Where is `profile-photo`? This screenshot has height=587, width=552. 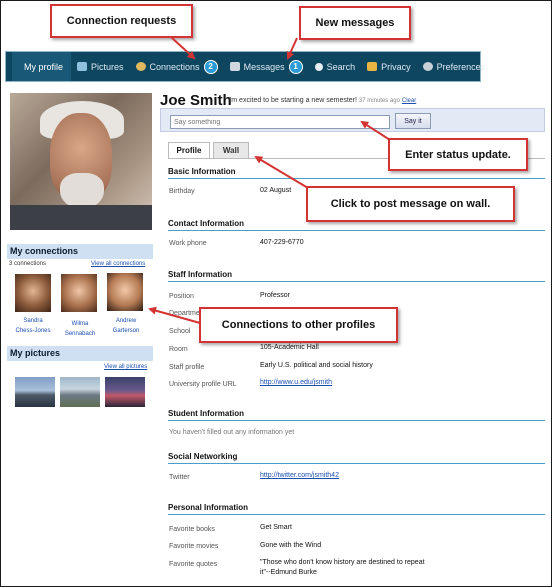 profile-photo is located at coordinates (81, 161).